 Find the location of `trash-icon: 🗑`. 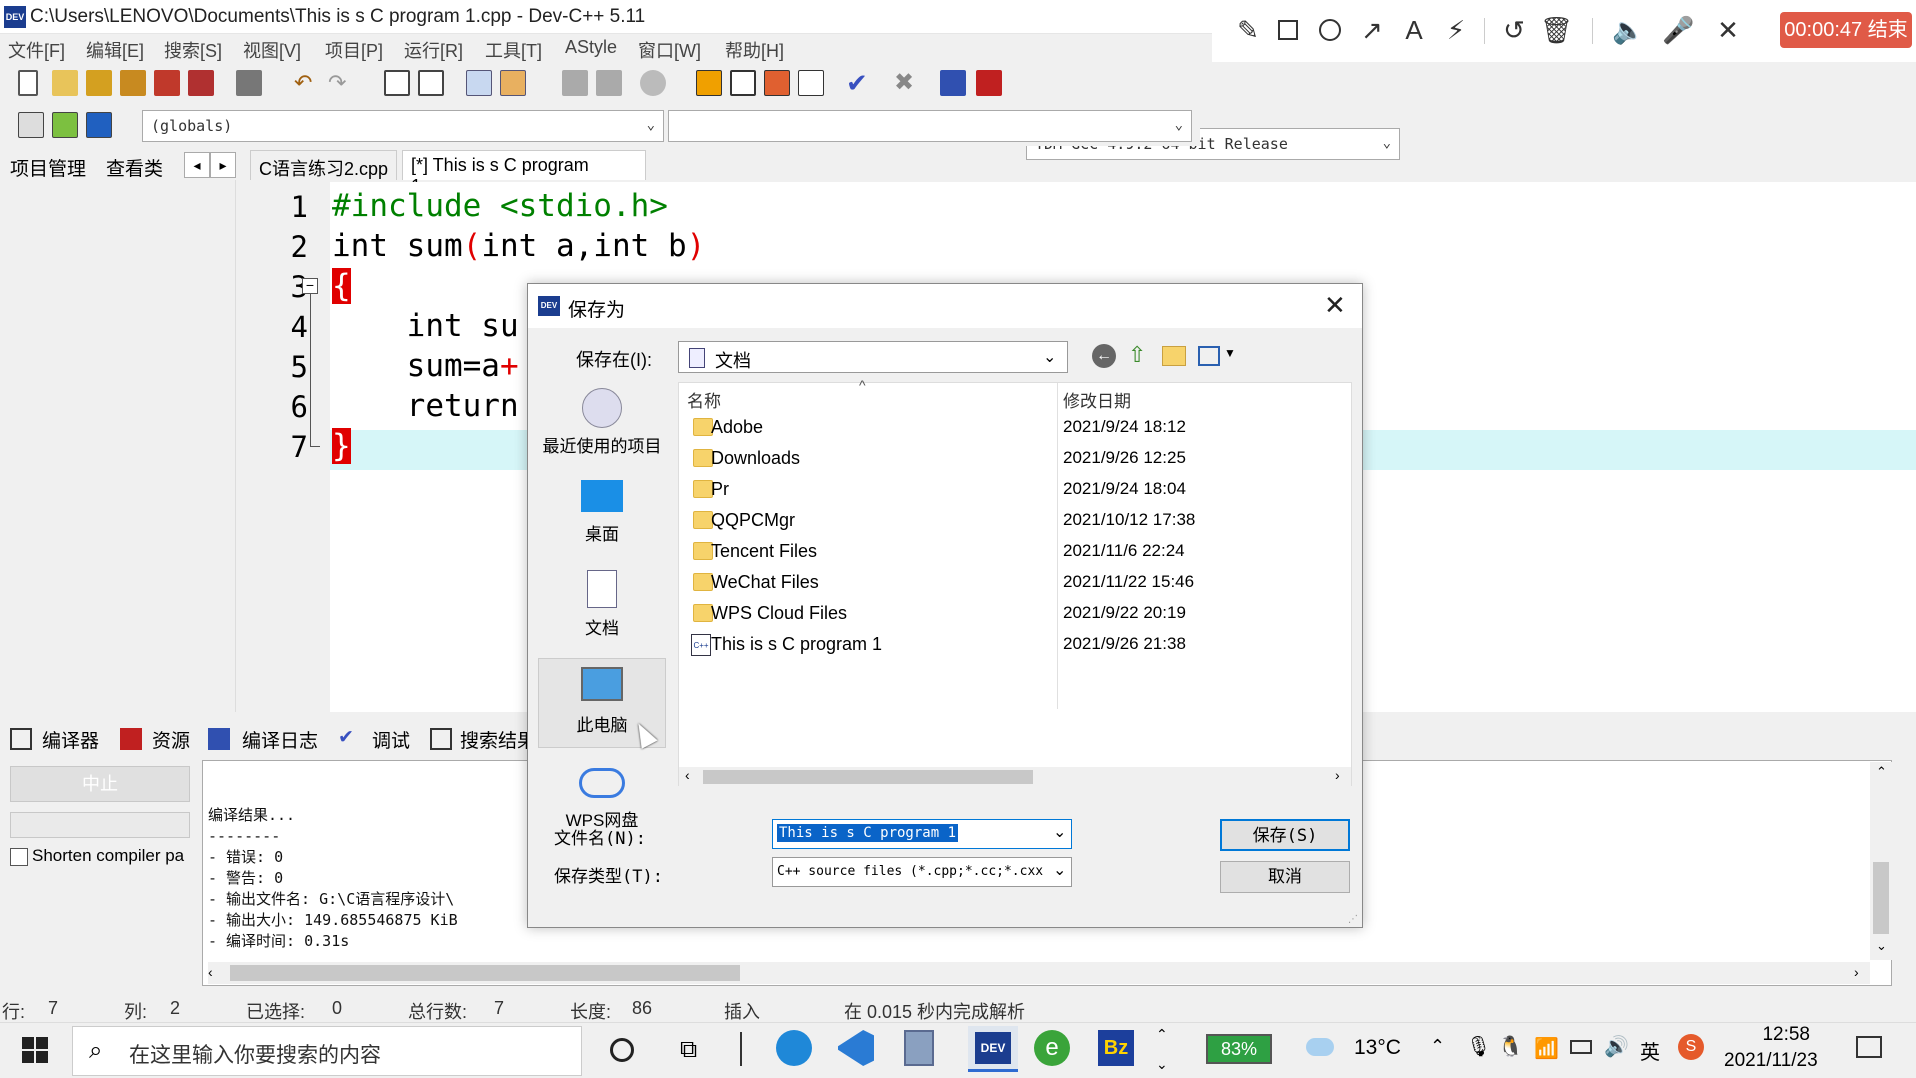

trash-icon: 🗑 is located at coordinates (1556, 30).